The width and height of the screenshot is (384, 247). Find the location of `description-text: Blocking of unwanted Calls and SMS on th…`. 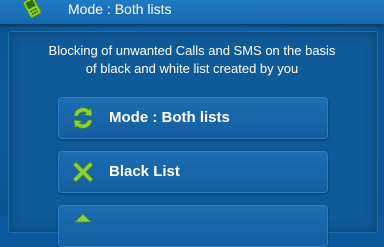

description-text: Blocking of unwanted Calls and SMS on th… is located at coordinates (192, 60).